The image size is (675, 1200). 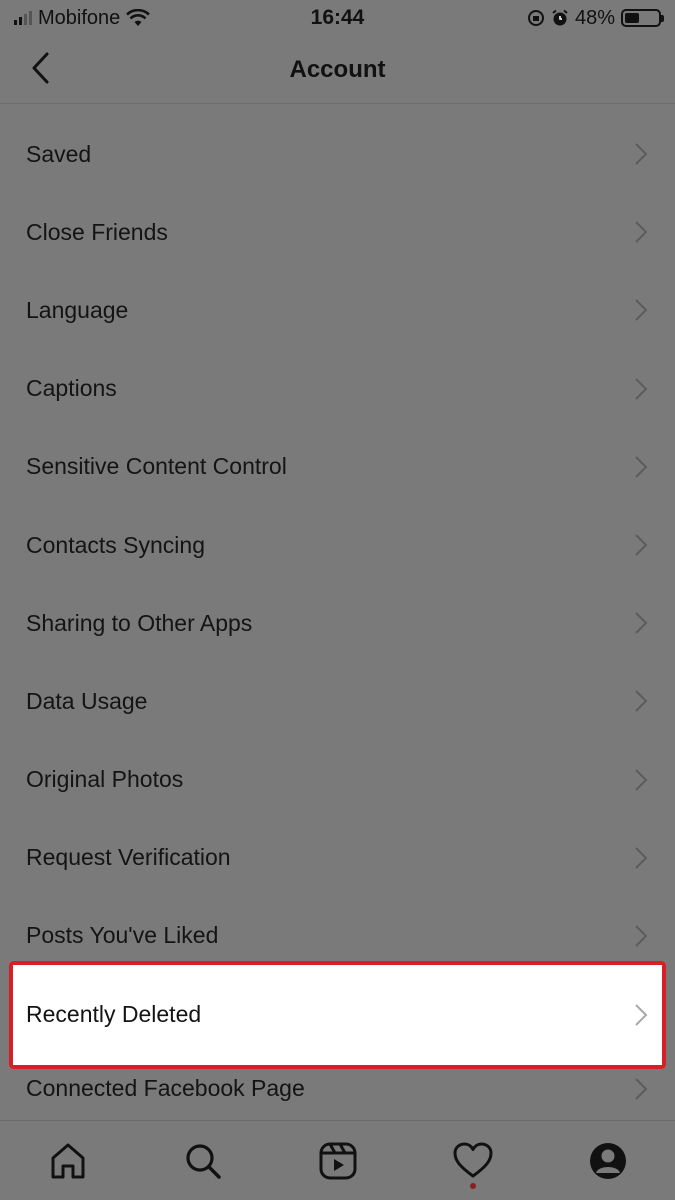 I want to click on menu-item-label: Captions, so click(x=71, y=388).